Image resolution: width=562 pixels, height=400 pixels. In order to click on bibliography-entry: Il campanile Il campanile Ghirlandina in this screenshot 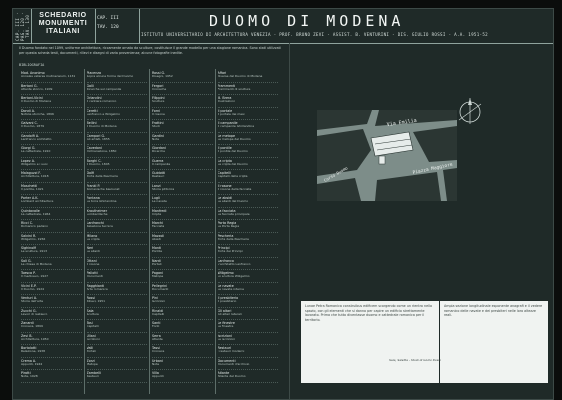, I will do `click(247, 126)`.